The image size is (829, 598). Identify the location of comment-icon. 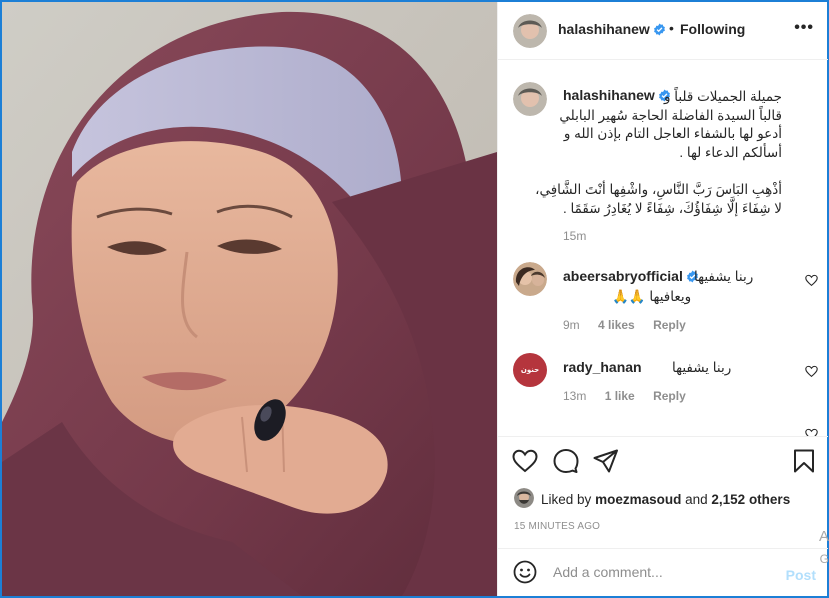
(566, 461).